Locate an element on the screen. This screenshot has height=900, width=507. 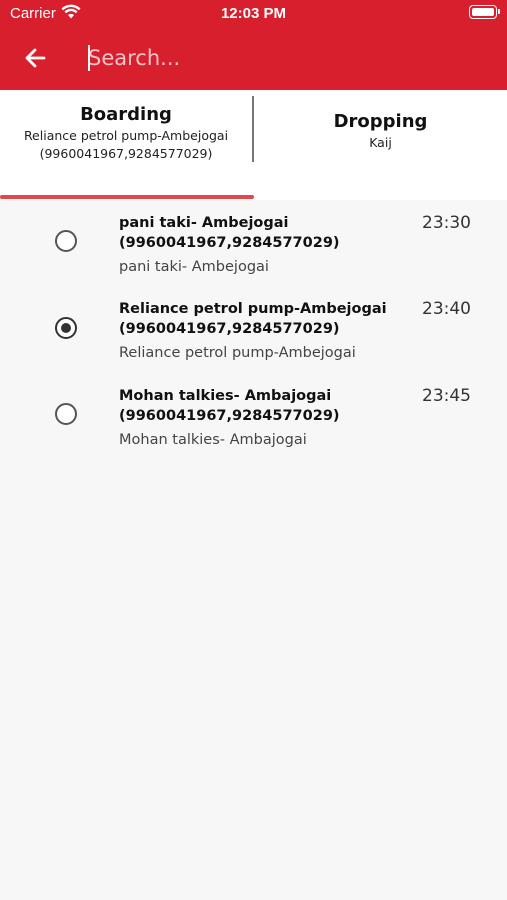
tab-dropping-point: Kaij is located at coordinates (380, 142).